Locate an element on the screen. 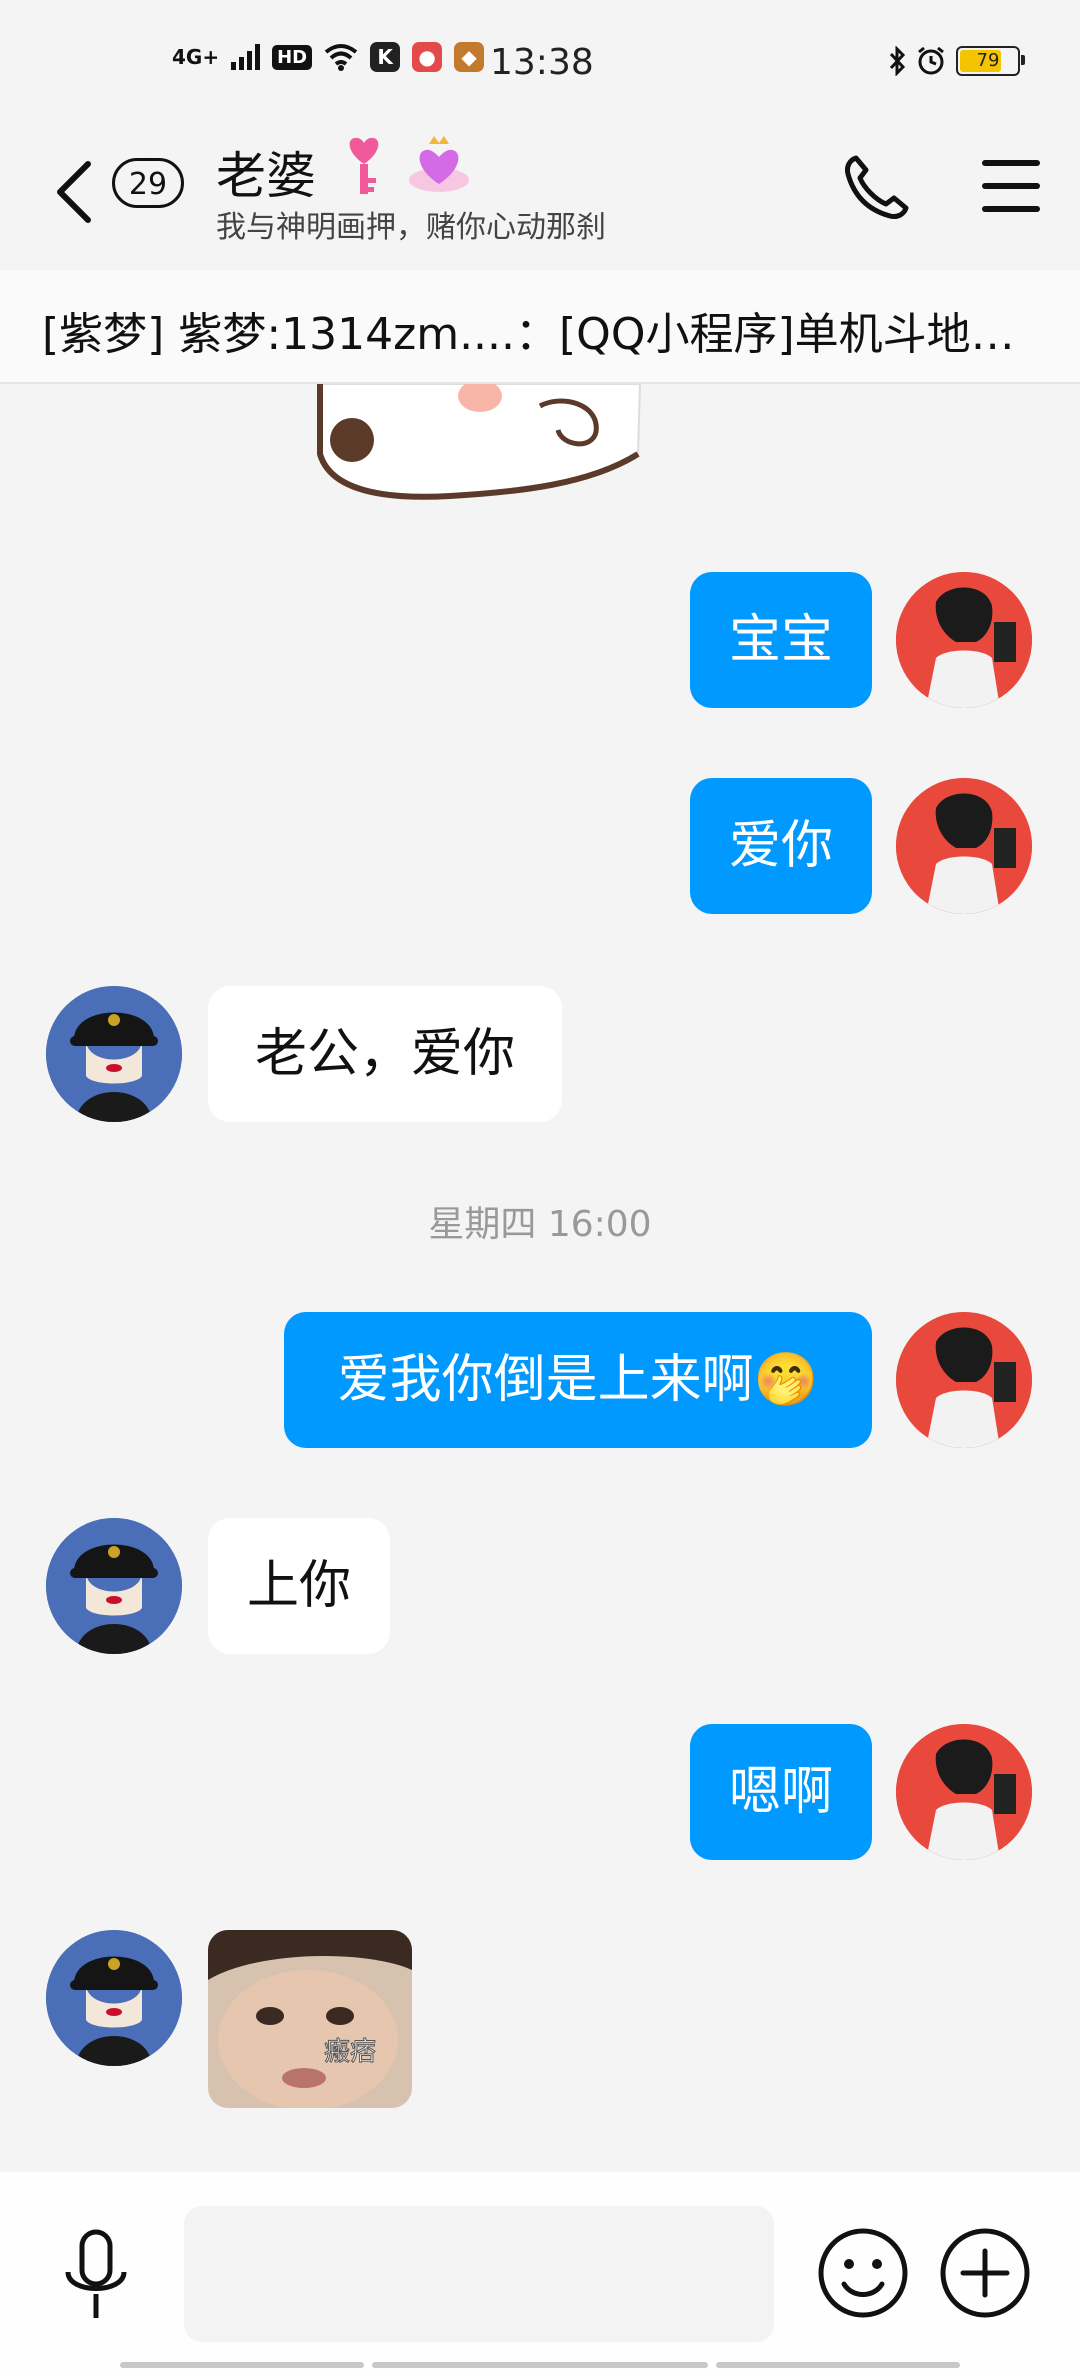  k-app-icon: K is located at coordinates (385, 57).